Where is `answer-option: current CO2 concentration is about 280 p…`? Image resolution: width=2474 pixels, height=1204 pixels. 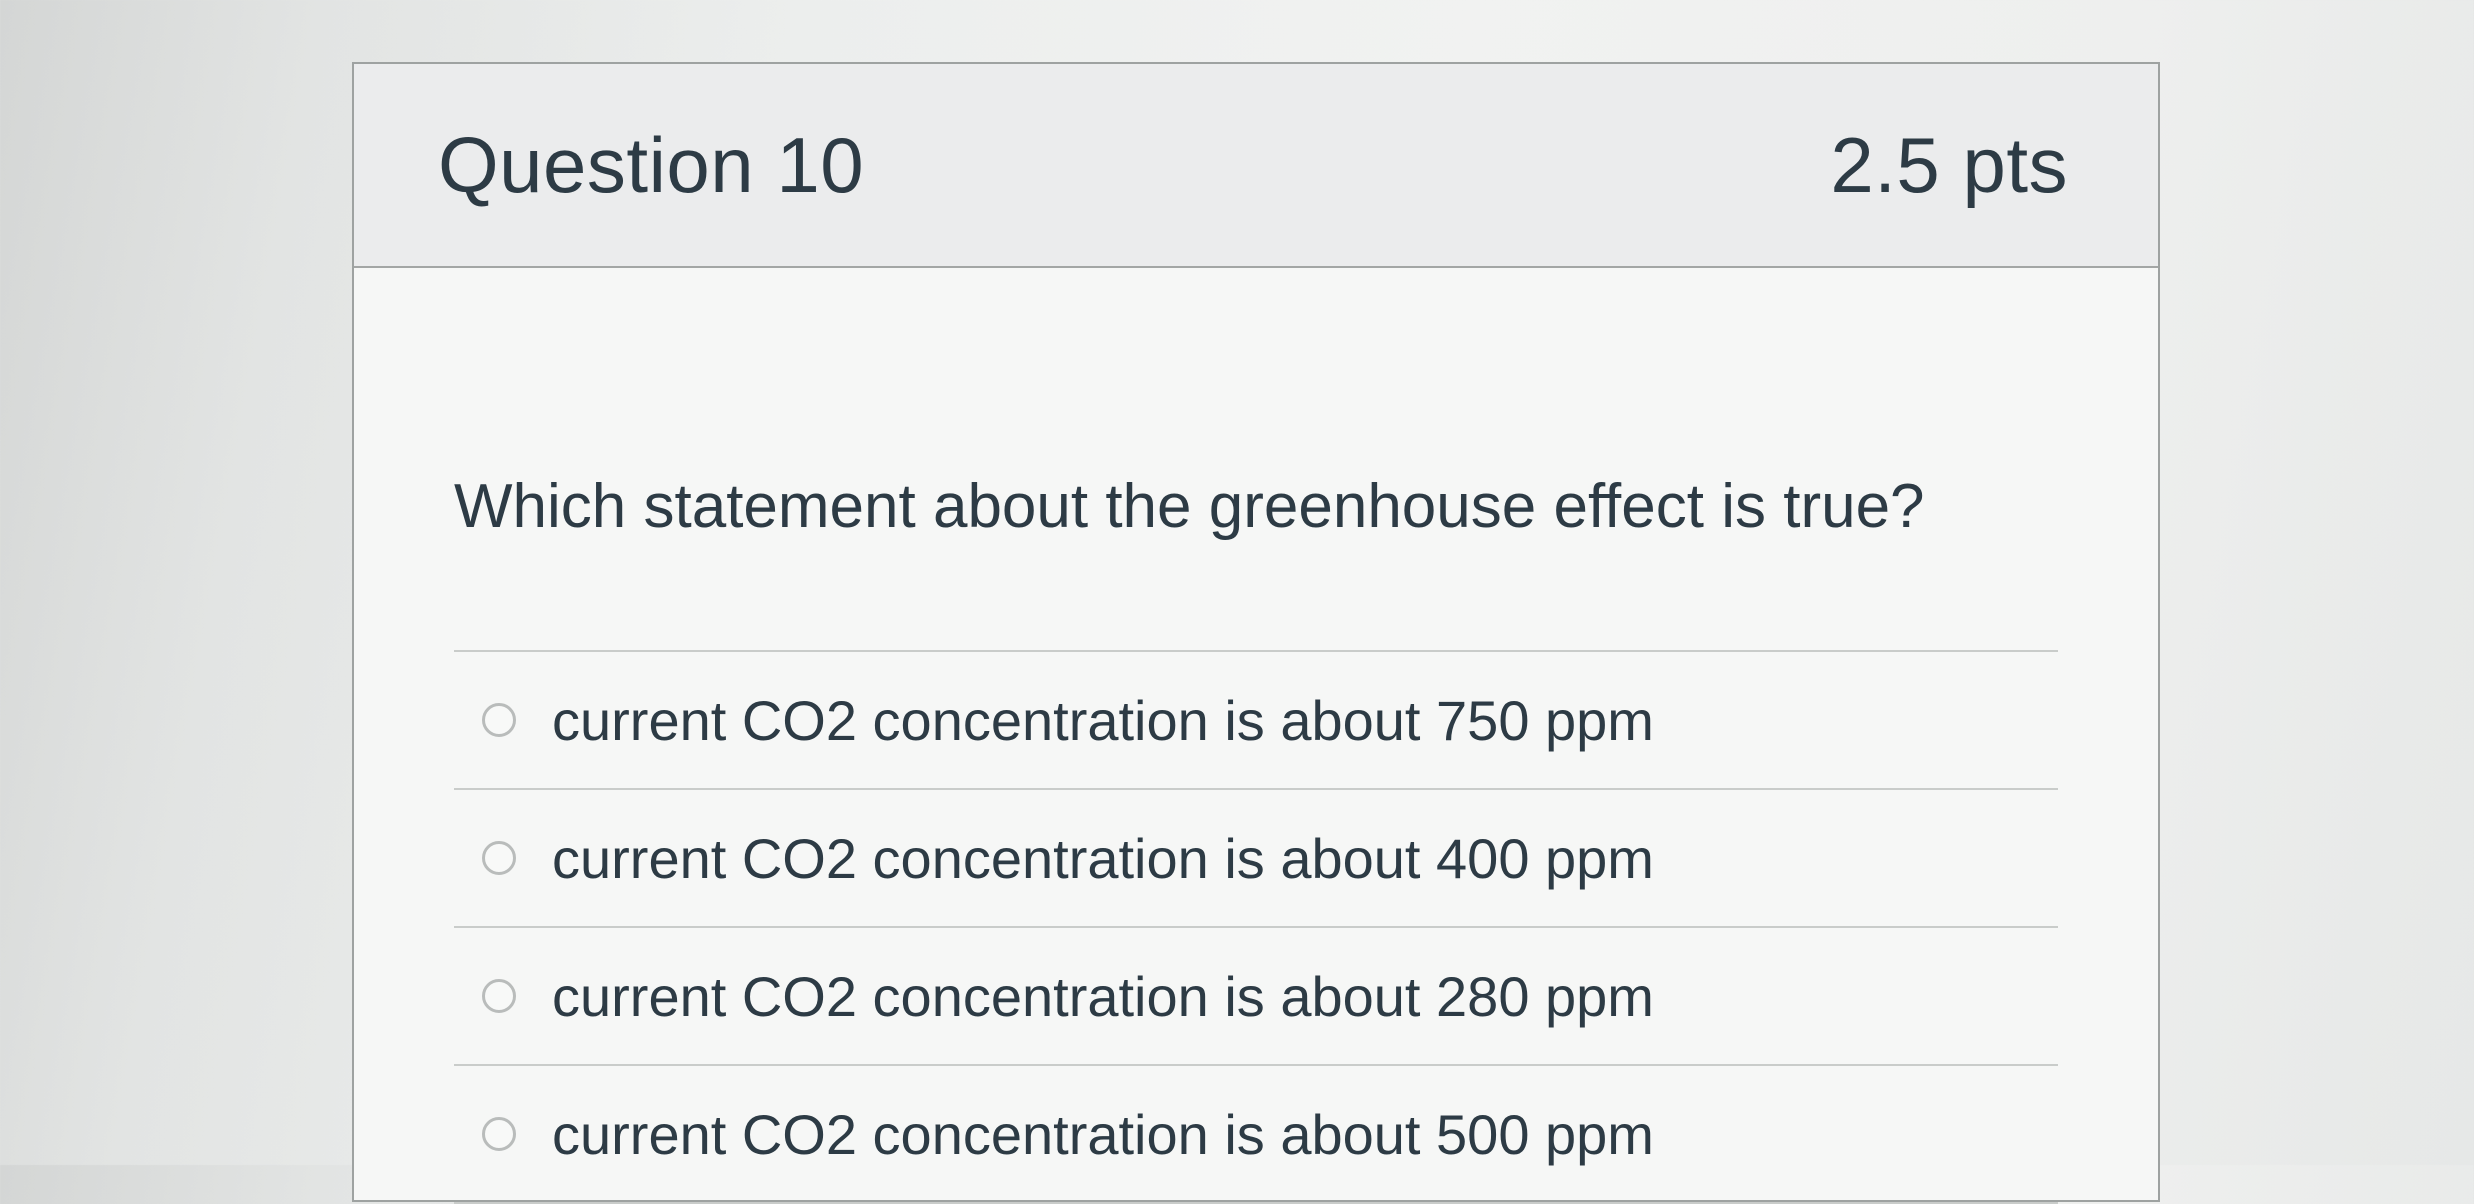 answer-option: current CO2 concentration is about 280 p… is located at coordinates (1256, 997).